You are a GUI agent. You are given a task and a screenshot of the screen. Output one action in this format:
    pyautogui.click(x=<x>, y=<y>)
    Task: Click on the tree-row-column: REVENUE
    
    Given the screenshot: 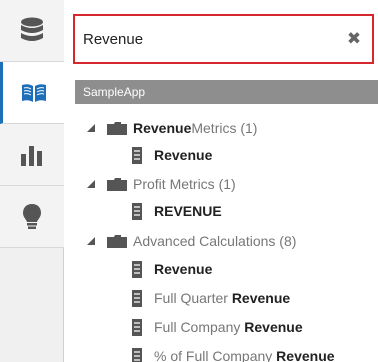 What is the action you would take?
    pyautogui.click(x=226, y=211)
    